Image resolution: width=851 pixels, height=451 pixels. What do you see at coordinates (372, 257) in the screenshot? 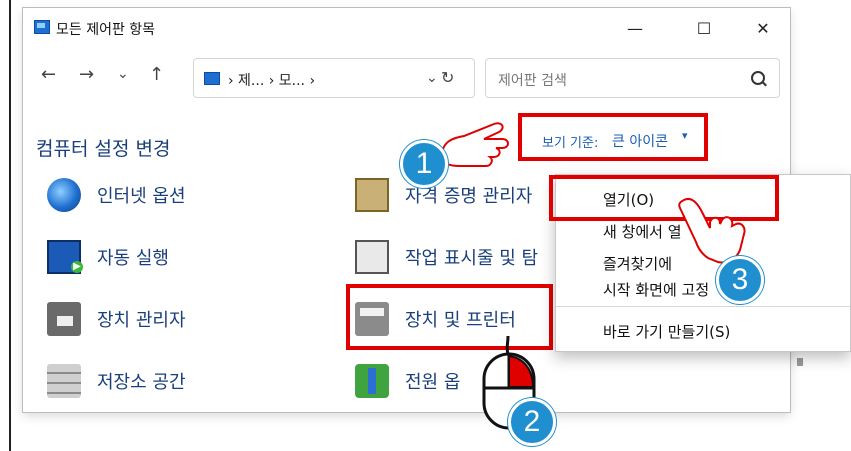
I see `taskbar-icon` at bounding box center [372, 257].